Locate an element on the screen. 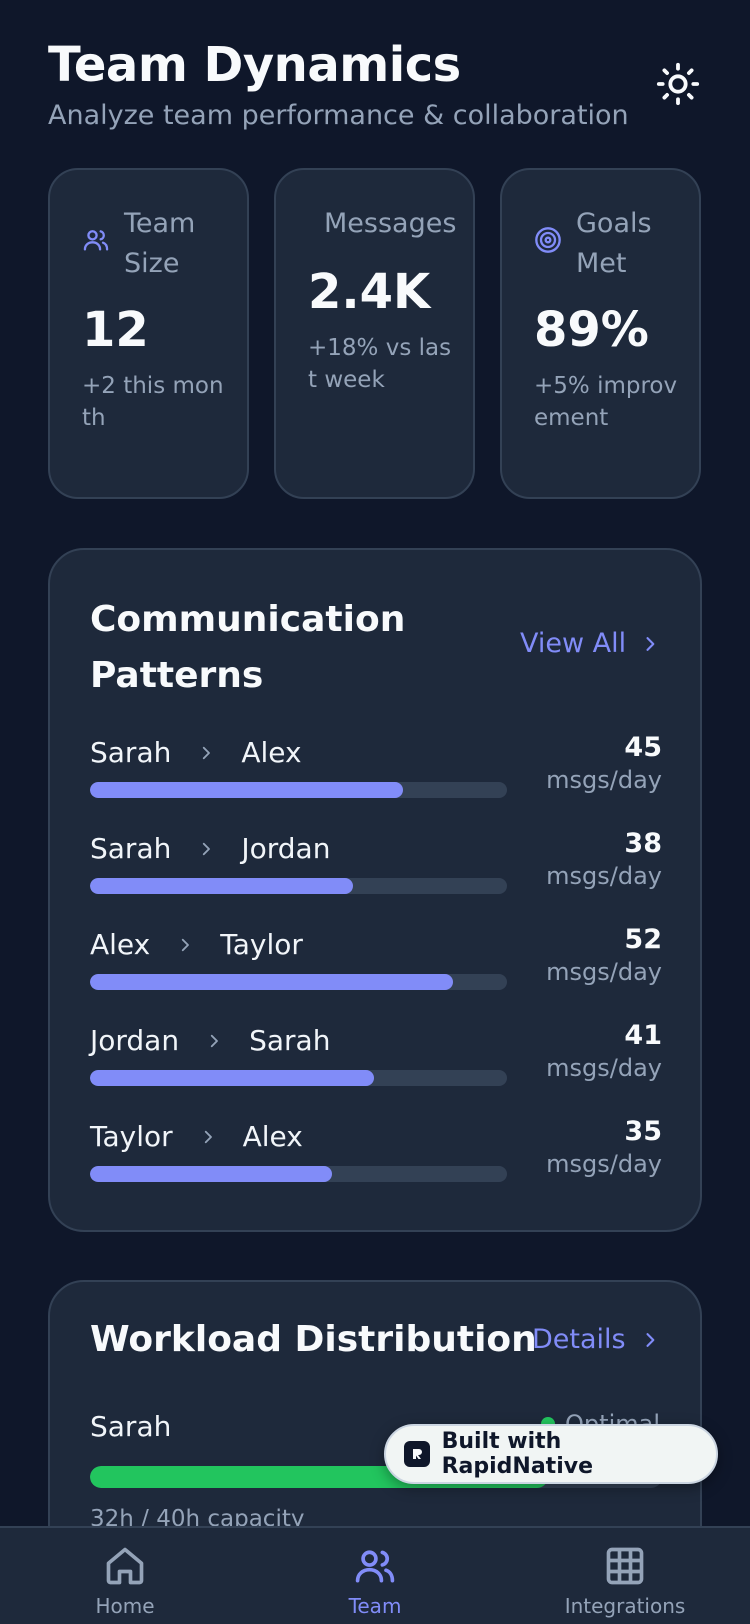  details-label: Details is located at coordinates (579, 1339).